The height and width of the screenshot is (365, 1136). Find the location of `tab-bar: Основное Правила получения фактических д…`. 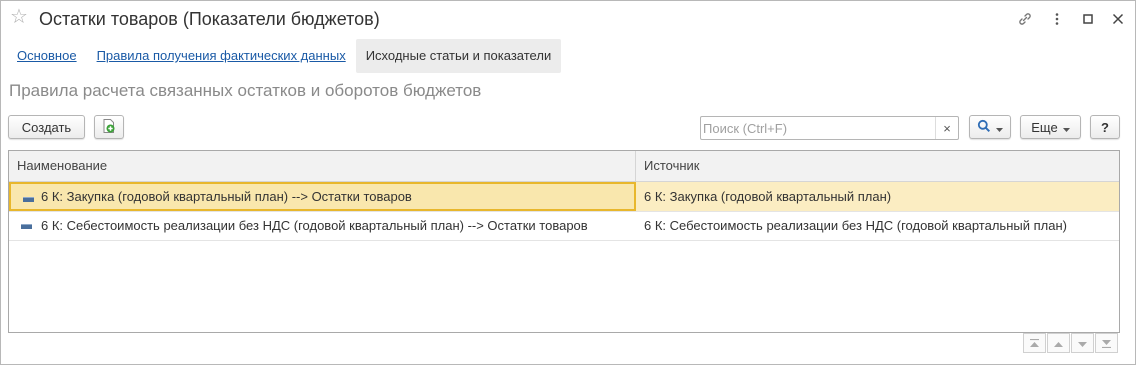

tab-bar: Основное Правила получения фактических д… is located at coordinates (284, 56).